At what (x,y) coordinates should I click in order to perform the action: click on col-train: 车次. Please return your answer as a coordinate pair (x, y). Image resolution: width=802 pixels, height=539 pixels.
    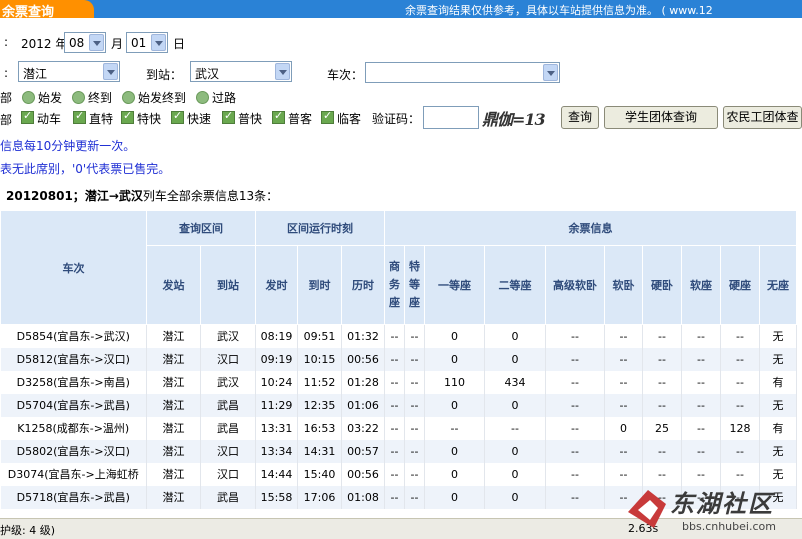
    Looking at the image, I should click on (73, 267).